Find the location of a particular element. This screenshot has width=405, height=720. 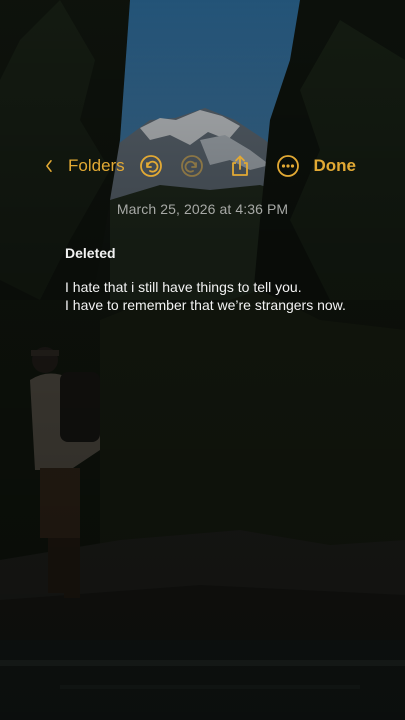

note-toolbar: Folders Done is located at coordinates (202, 166).